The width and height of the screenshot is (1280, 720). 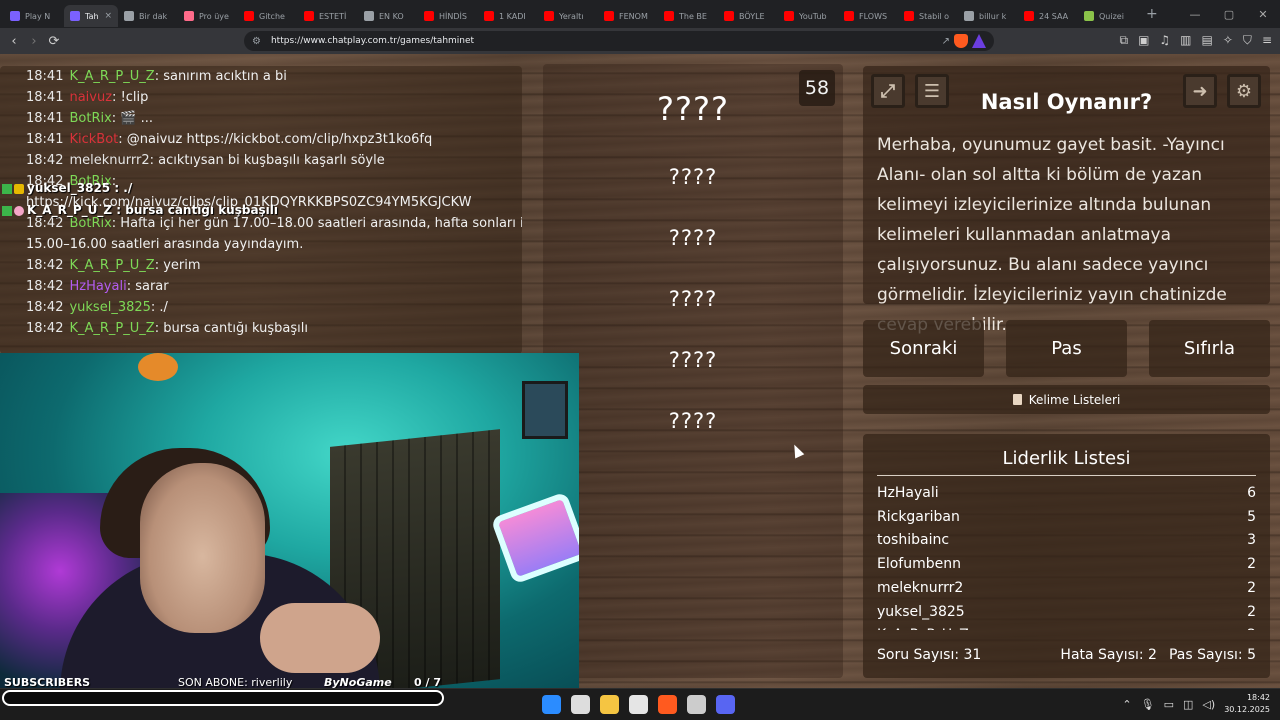 I want to click on browser-tab: FENOM, so click(x=628, y=16).